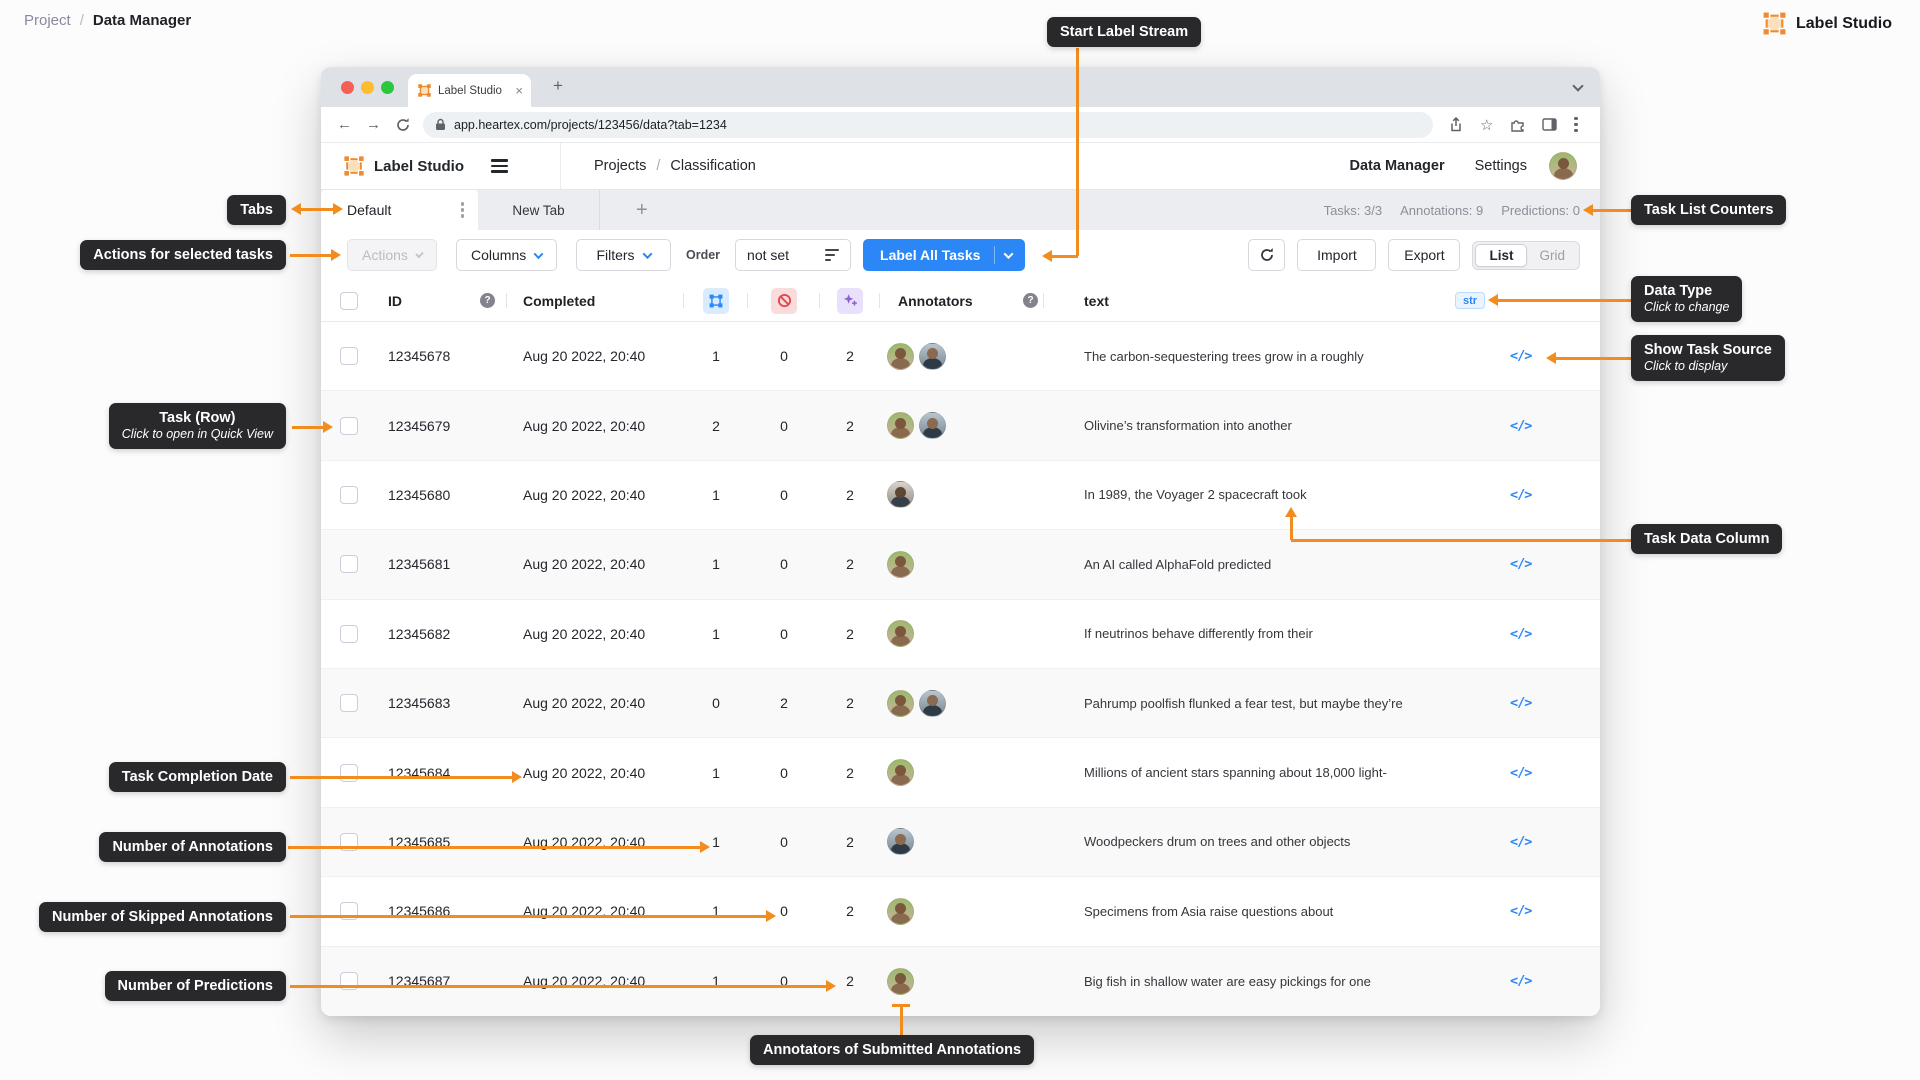 This screenshot has height=1080, width=1920. What do you see at coordinates (1267, 255) in the screenshot?
I see `refresh-button` at bounding box center [1267, 255].